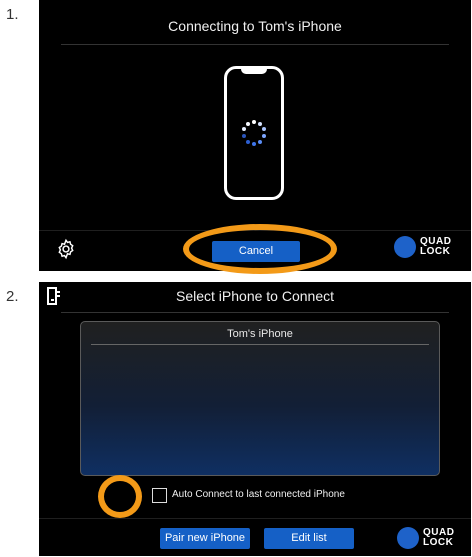 This screenshot has height=557, width=472. I want to click on phone-illustration, so click(254, 133).